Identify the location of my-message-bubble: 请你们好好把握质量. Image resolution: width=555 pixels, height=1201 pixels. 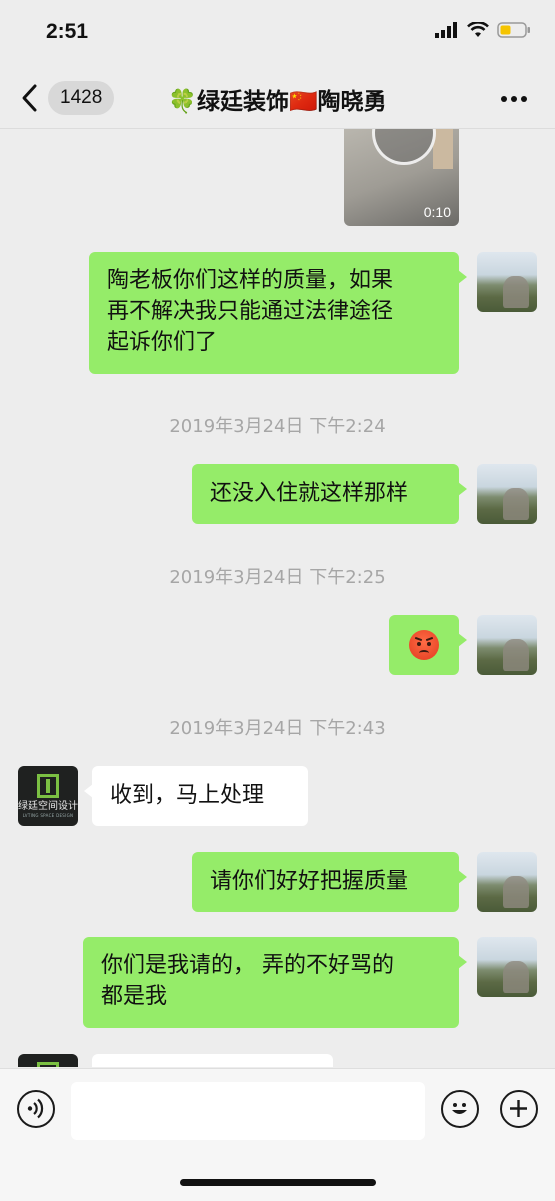
(329, 882).